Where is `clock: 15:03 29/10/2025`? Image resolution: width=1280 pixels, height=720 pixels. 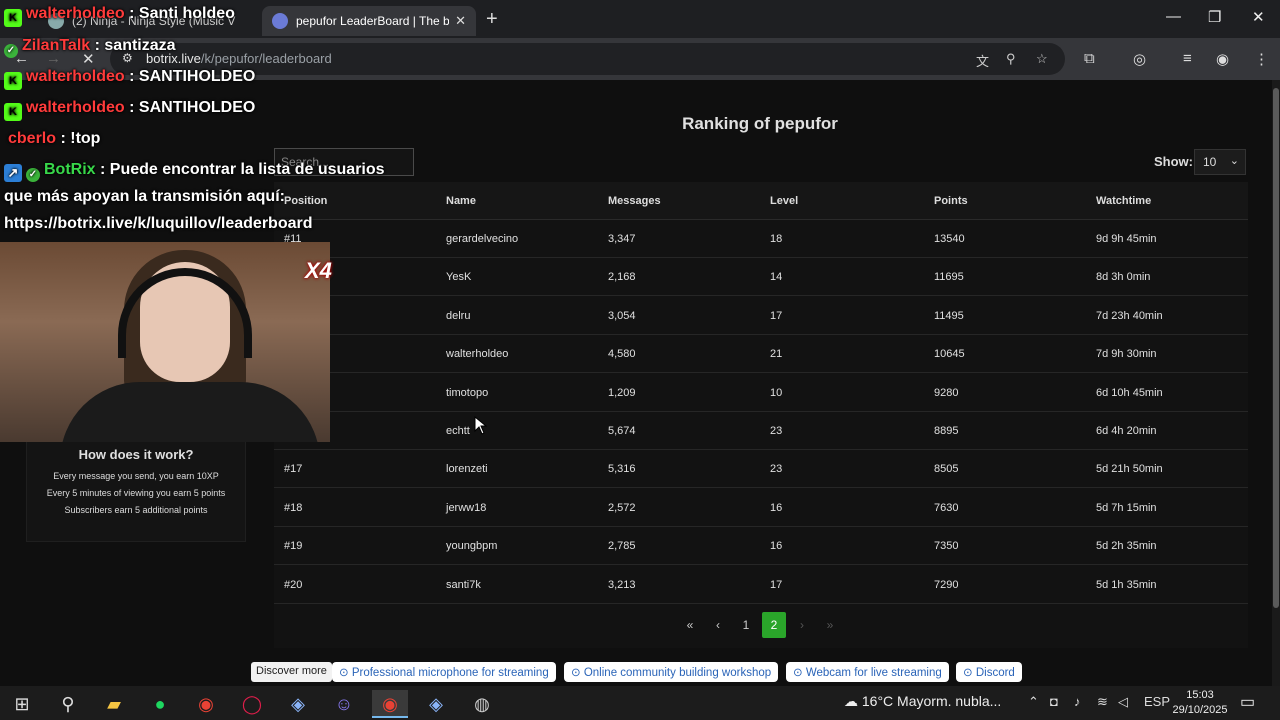 clock: 15:03 29/10/2025 is located at coordinates (1200, 703).